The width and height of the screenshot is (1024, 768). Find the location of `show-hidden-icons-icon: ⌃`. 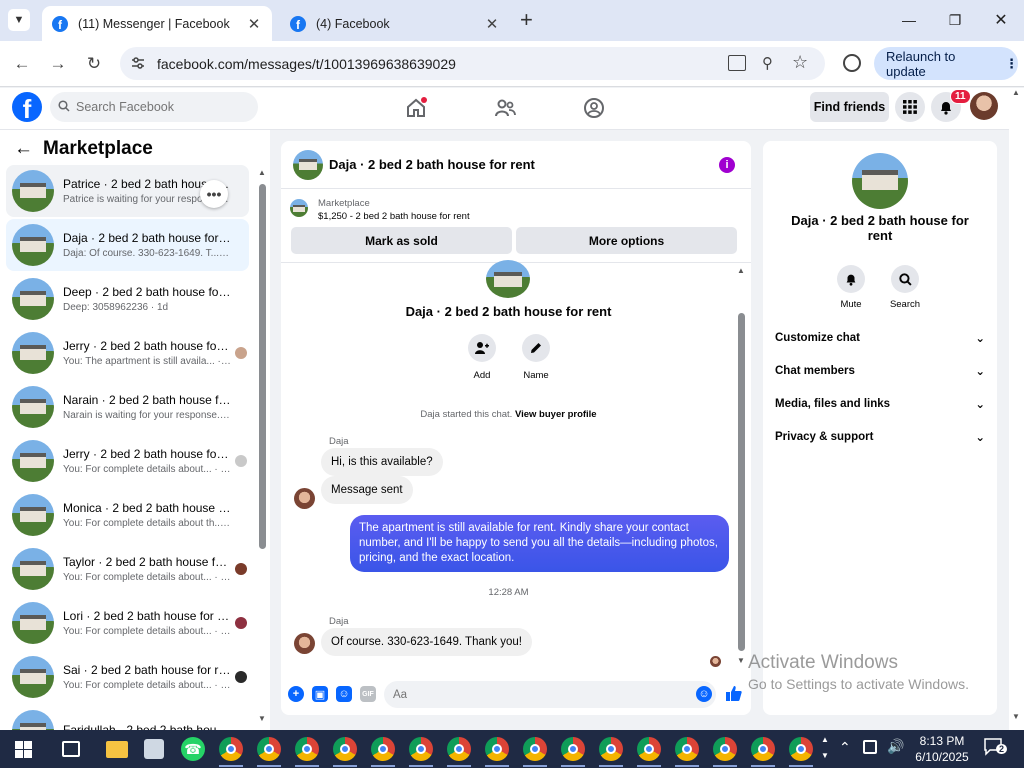

show-hidden-icons-icon: ⌃ is located at coordinates (845, 747).